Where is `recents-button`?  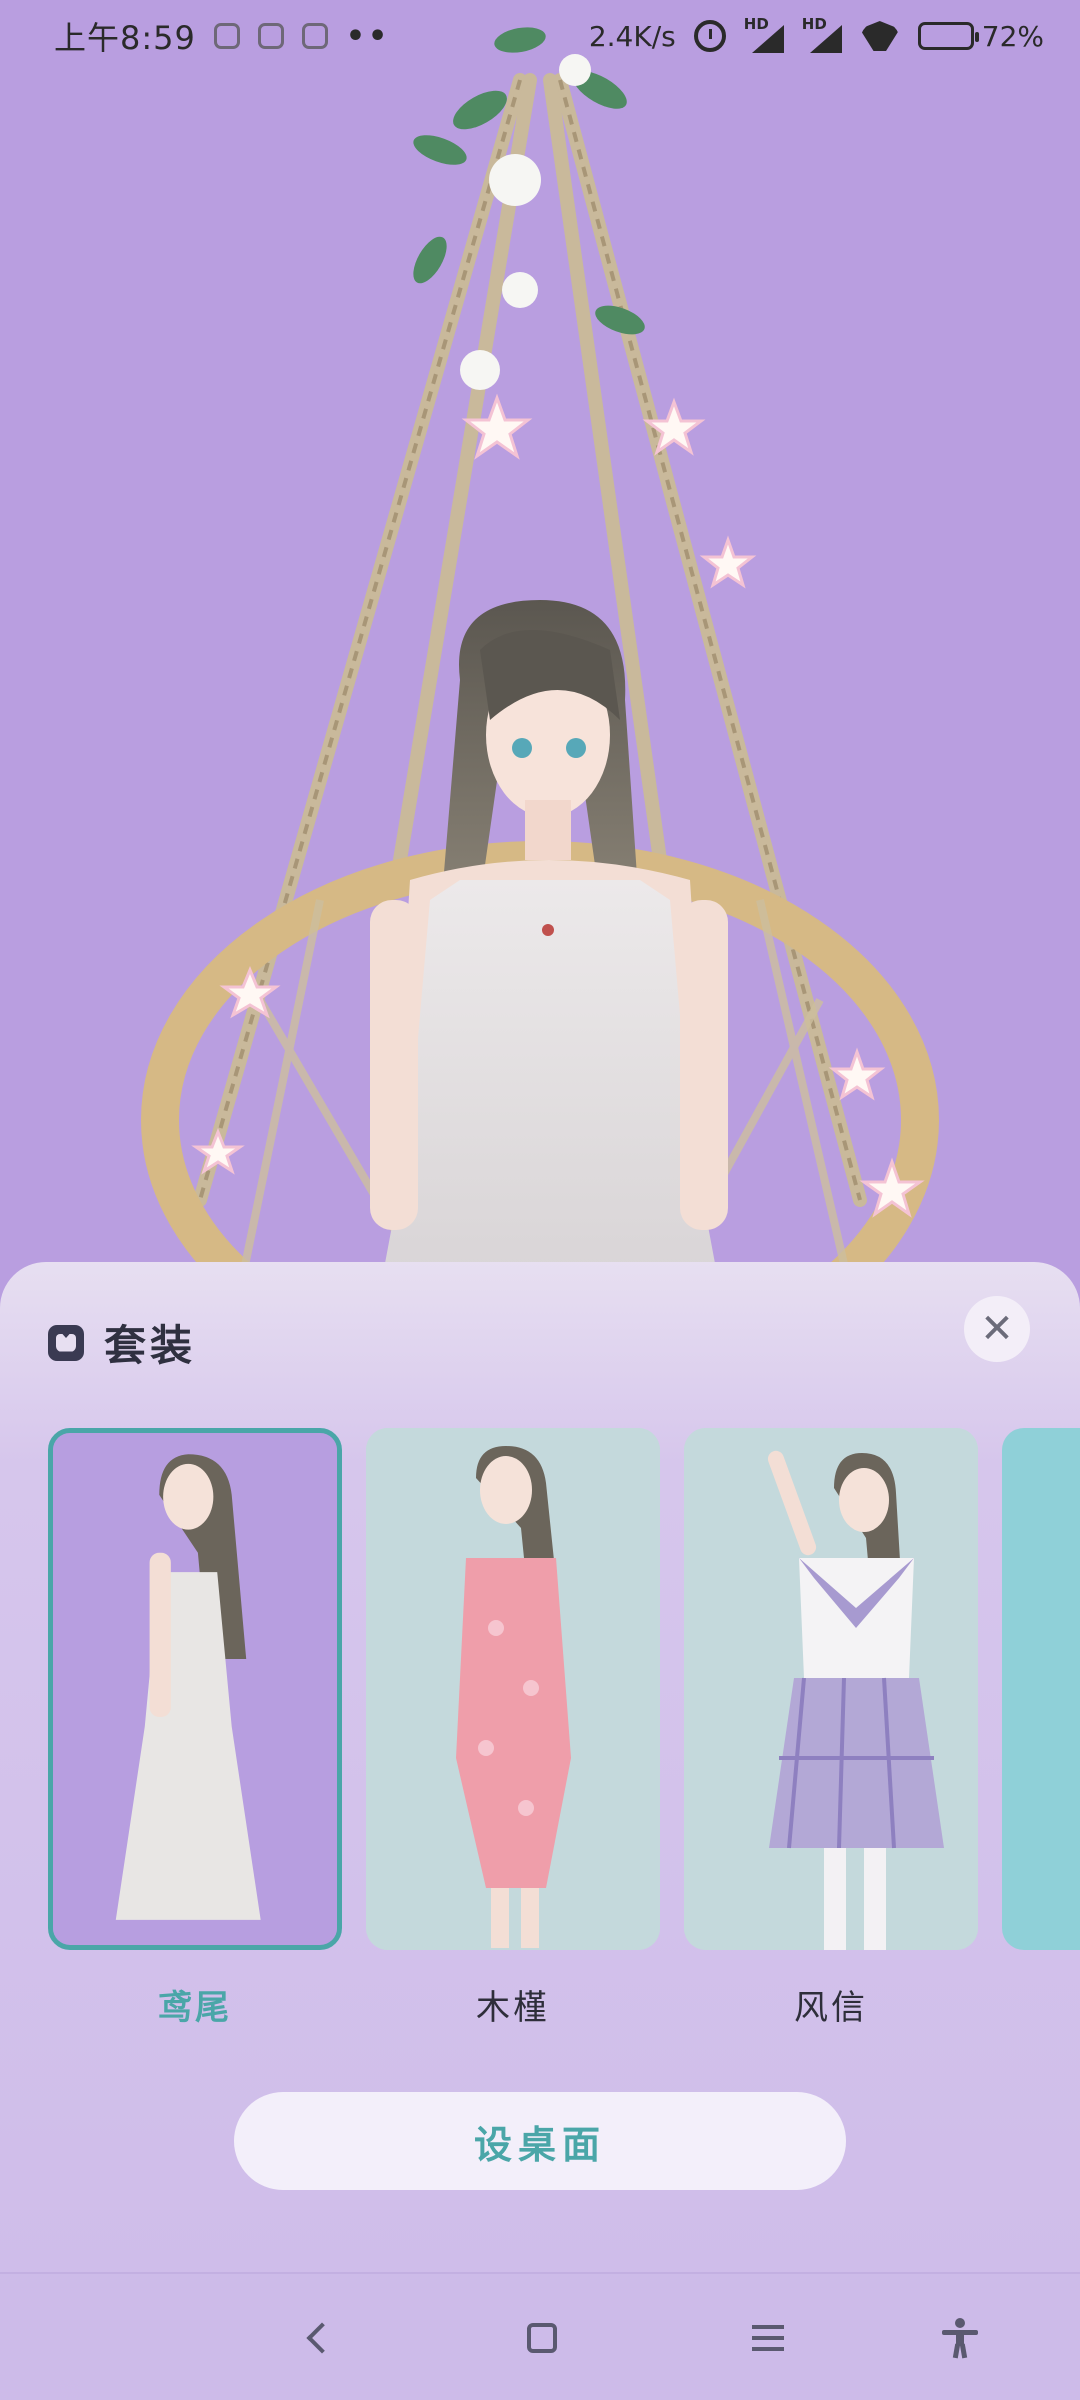 recents-button is located at coordinates (768, 2338).